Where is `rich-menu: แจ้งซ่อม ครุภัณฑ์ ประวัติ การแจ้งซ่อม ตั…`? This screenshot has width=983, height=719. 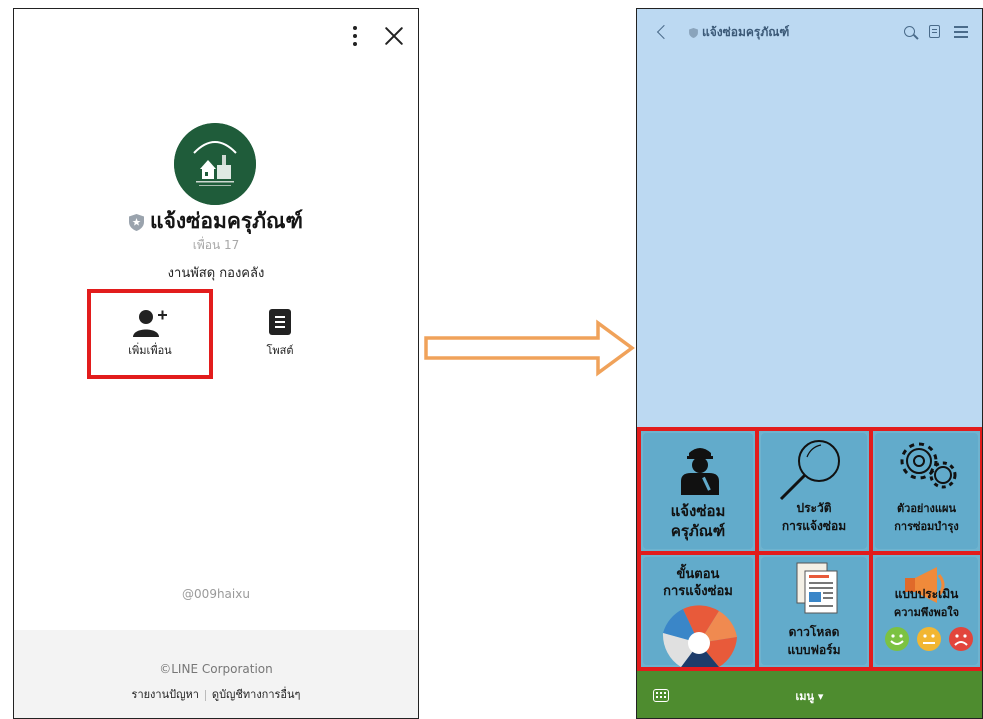 rich-menu: แจ้งซ่อม ครุภัณฑ์ ประวัติ การแจ้งซ่อม ตั… is located at coordinates (809, 549).